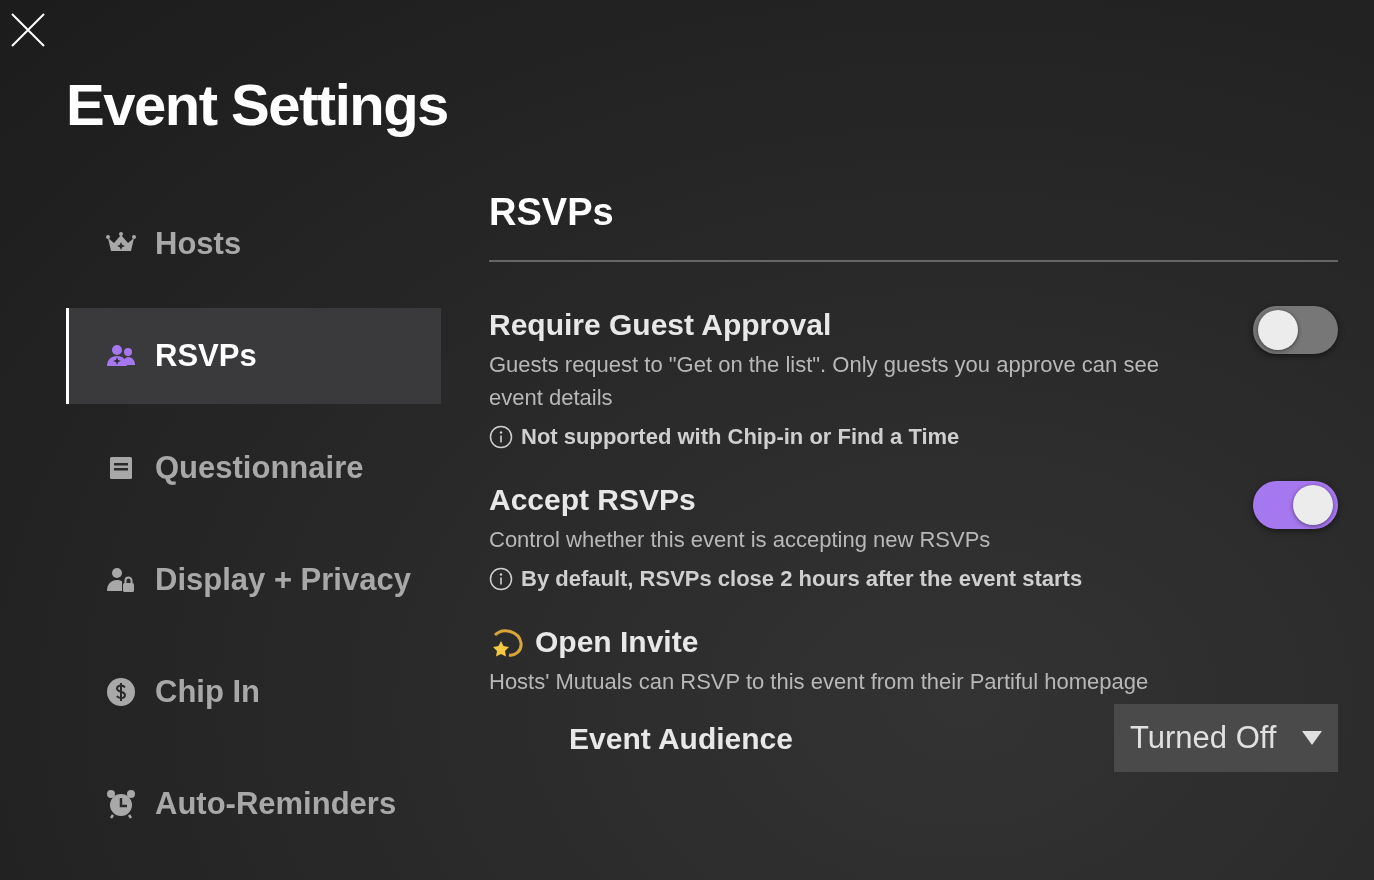 The image size is (1374, 880). I want to click on close-icon, so click(28, 30).